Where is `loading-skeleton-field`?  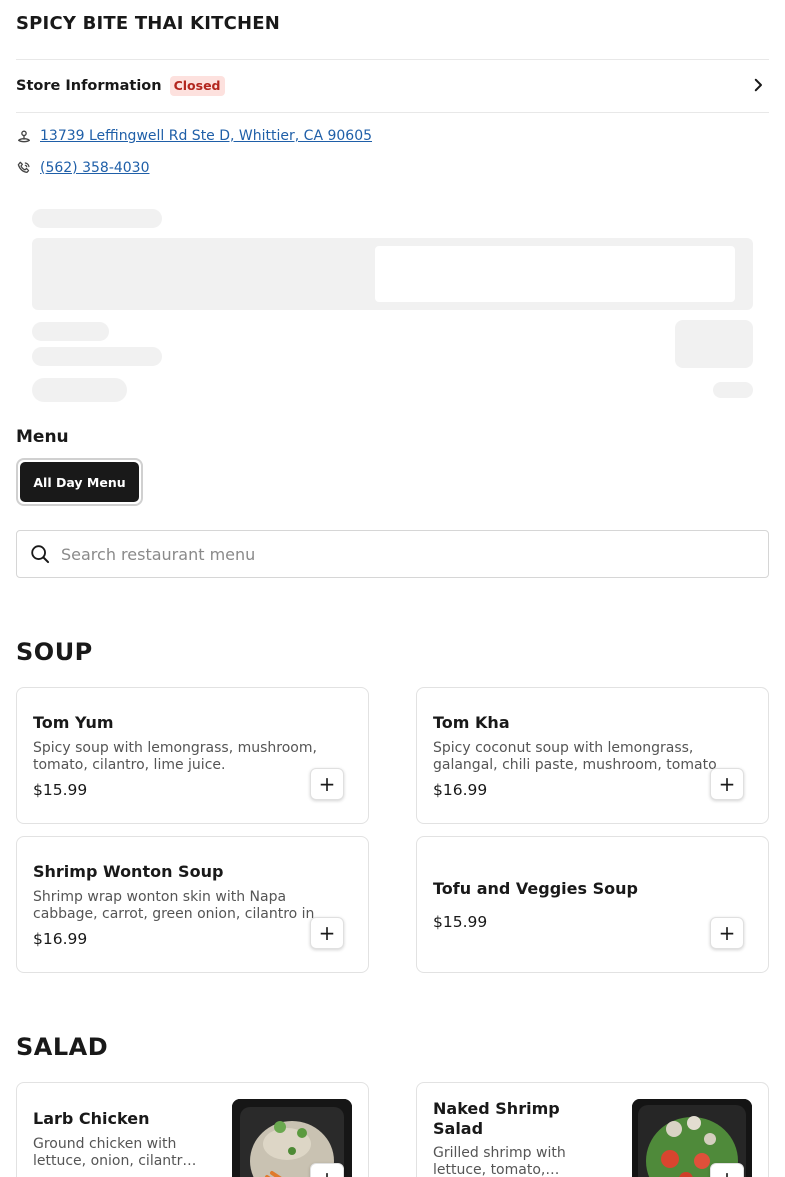 loading-skeleton-field is located at coordinates (555, 274).